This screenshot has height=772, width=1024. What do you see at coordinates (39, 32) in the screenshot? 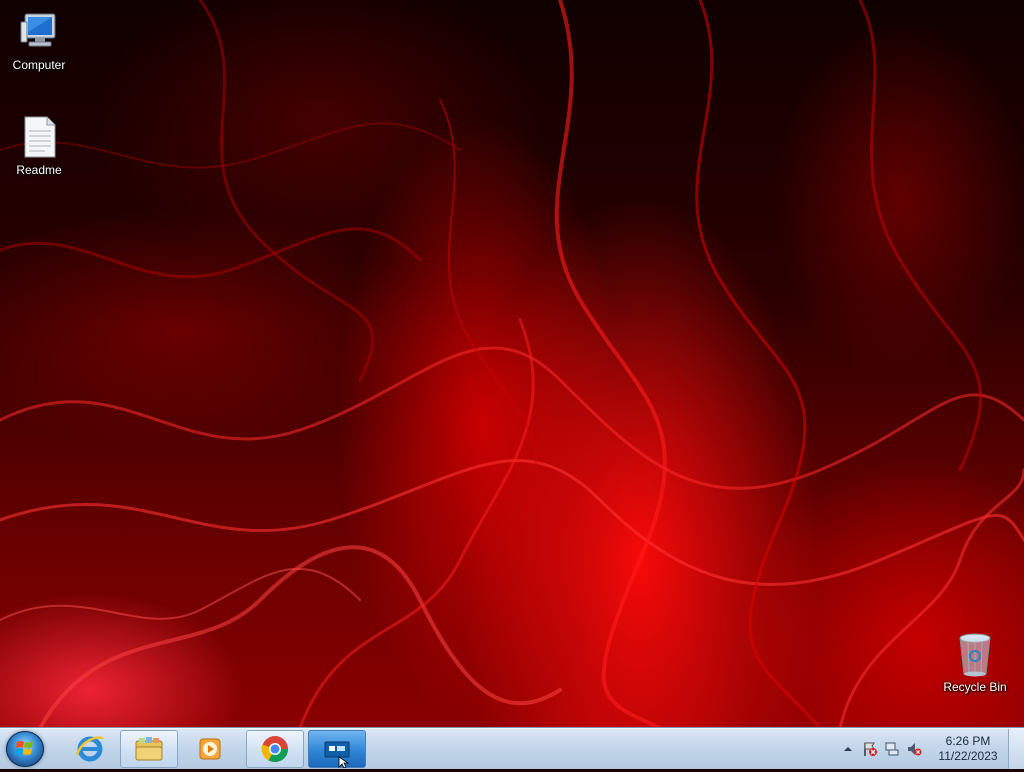
I see `computer-icon` at bounding box center [39, 32].